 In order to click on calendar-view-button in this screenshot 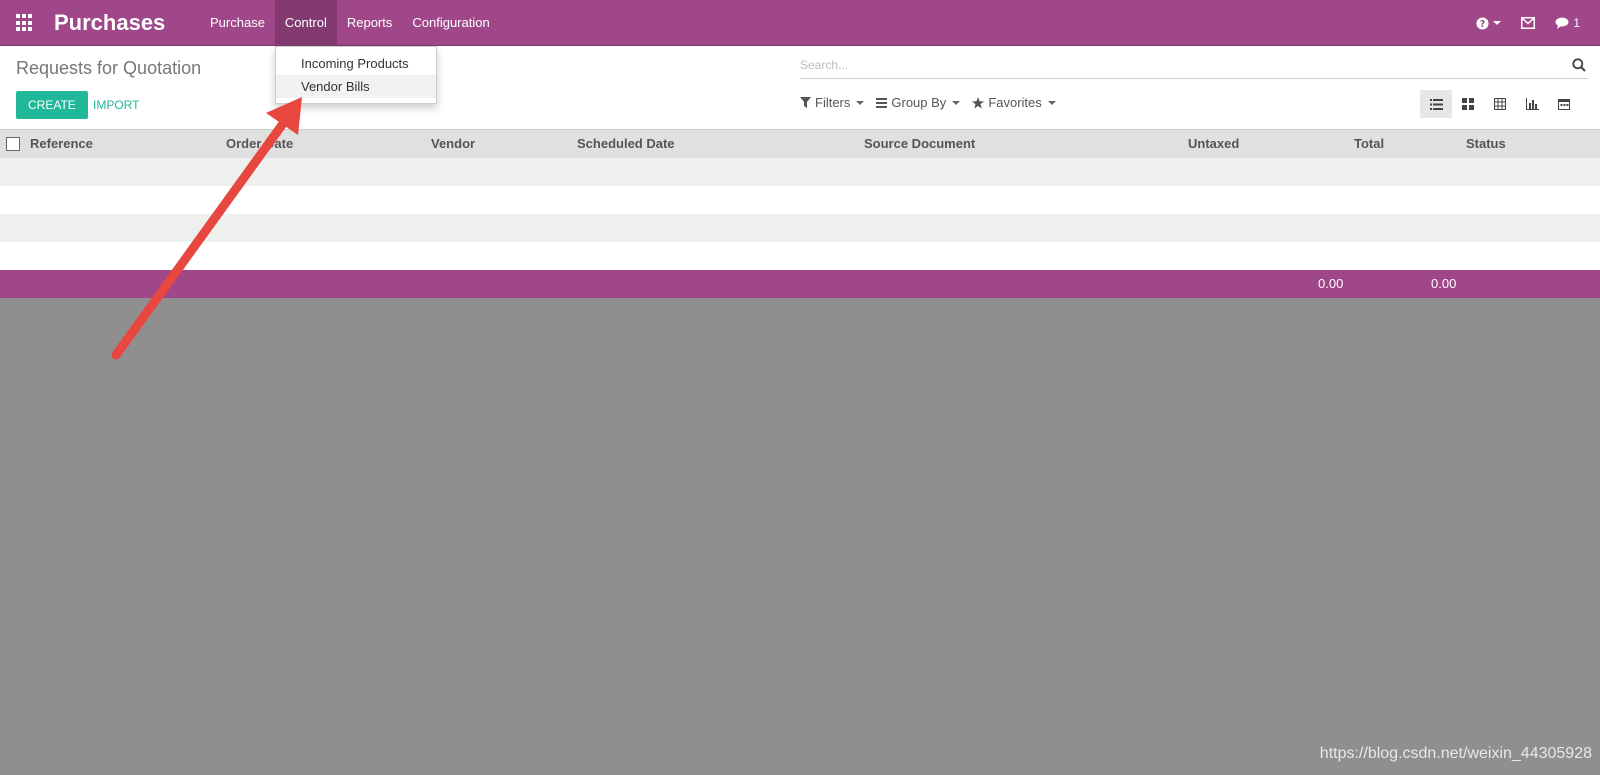, I will do `click(1564, 104)`.